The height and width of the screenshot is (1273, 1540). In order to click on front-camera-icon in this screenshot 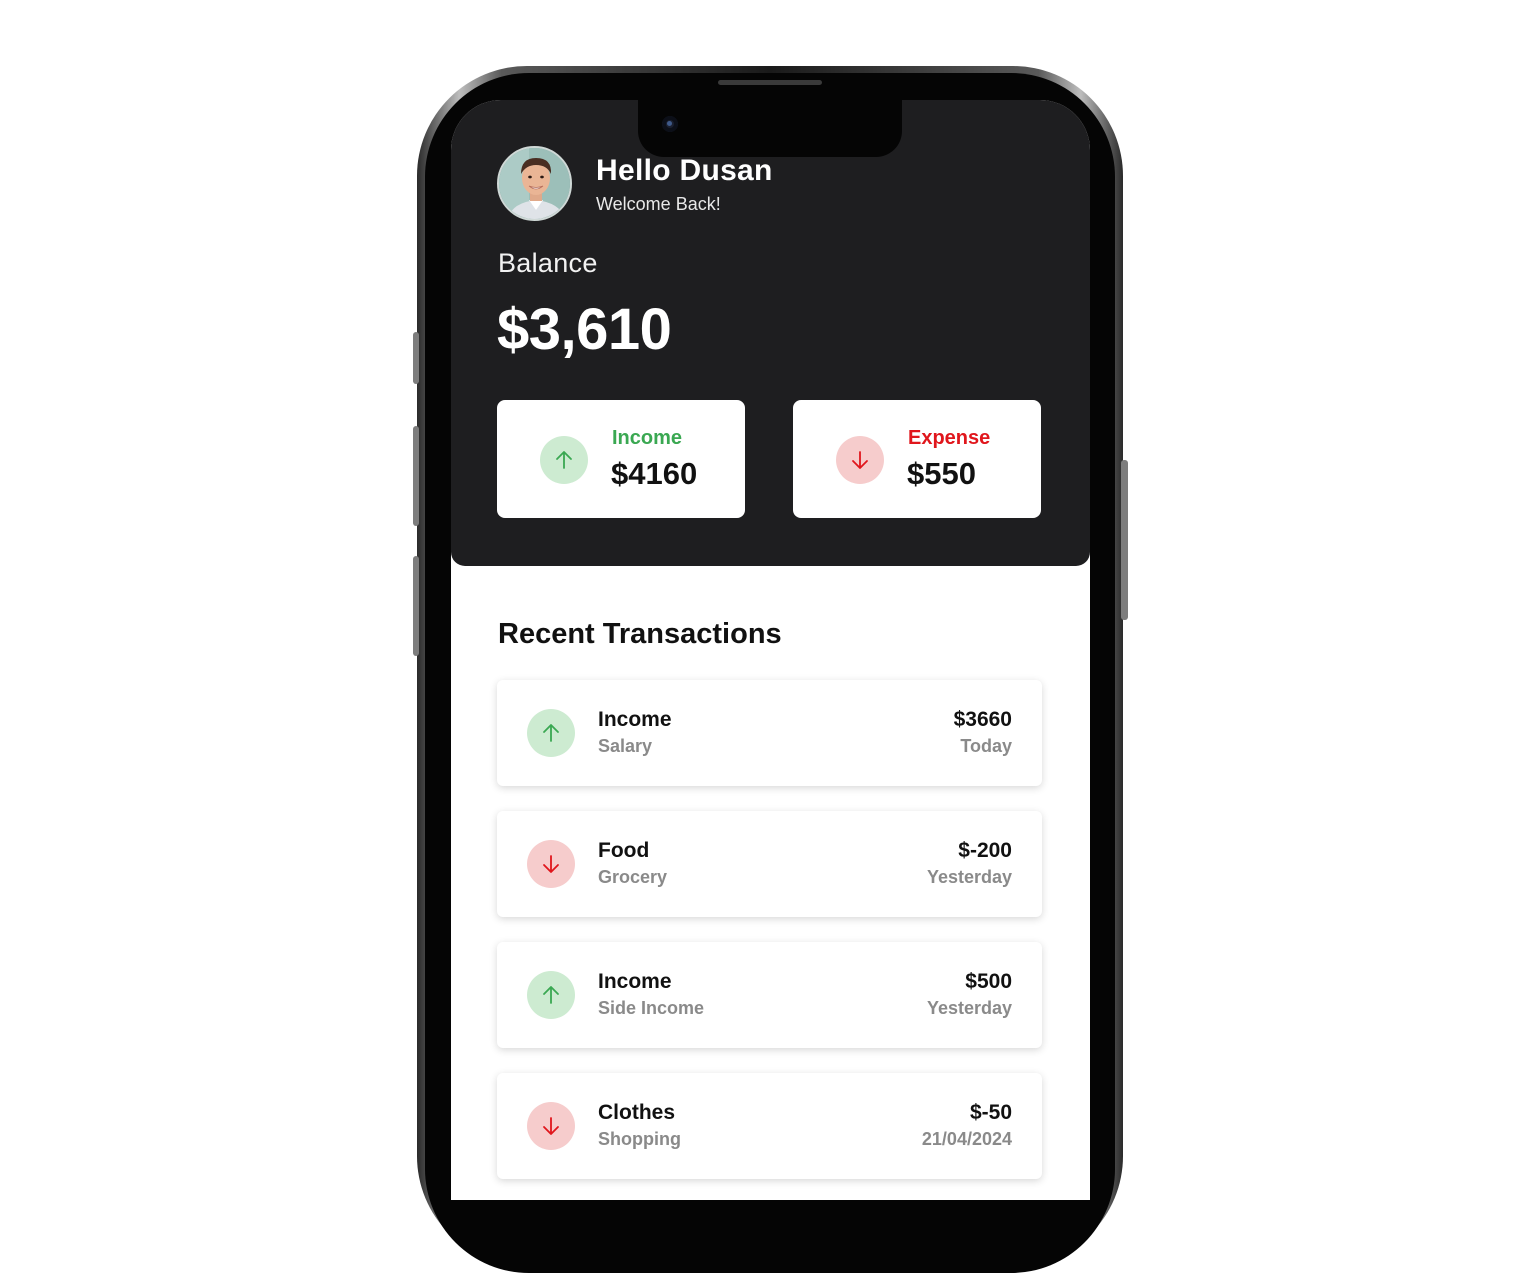, I will do `click(670, 124)`.